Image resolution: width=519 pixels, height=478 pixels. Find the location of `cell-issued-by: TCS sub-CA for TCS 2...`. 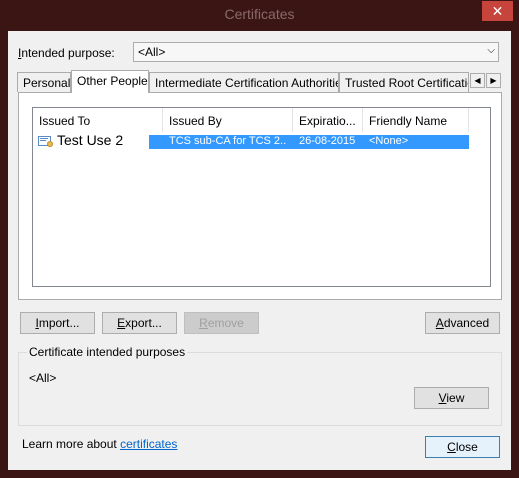

cell-issued-by: TCS sub-CA for TCS 2... is located at coordinates (228, 141).